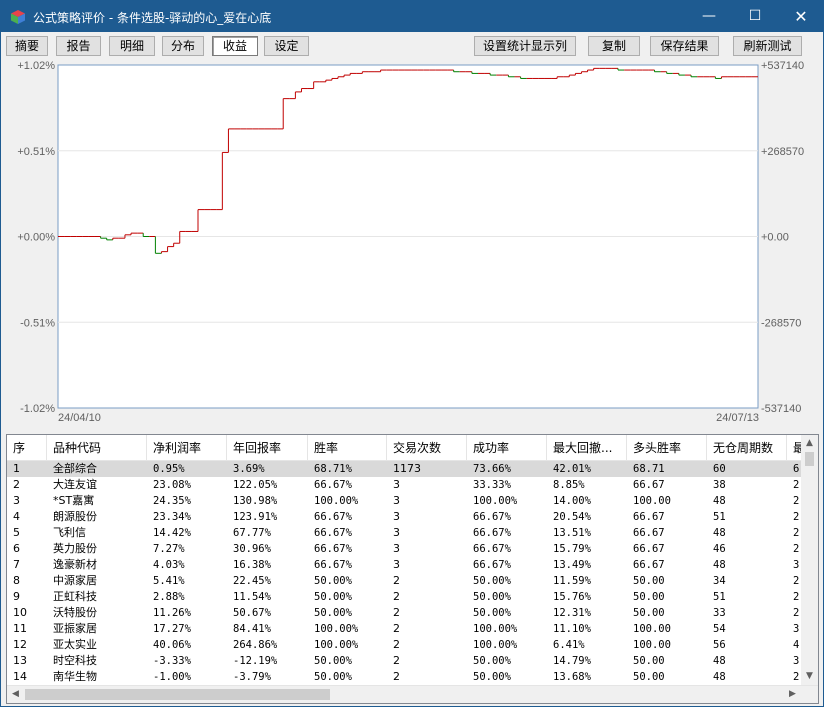  Describe the element at coordinates (719, 629) in the screenshot. I see `table-cell: 54` at that location.